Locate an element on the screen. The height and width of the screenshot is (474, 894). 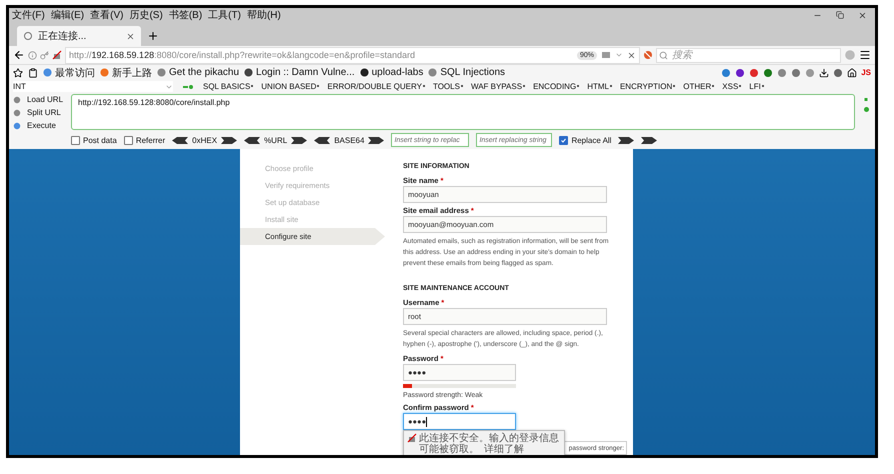
menu-item: 历史(S) is located at coordinates (146, 15).